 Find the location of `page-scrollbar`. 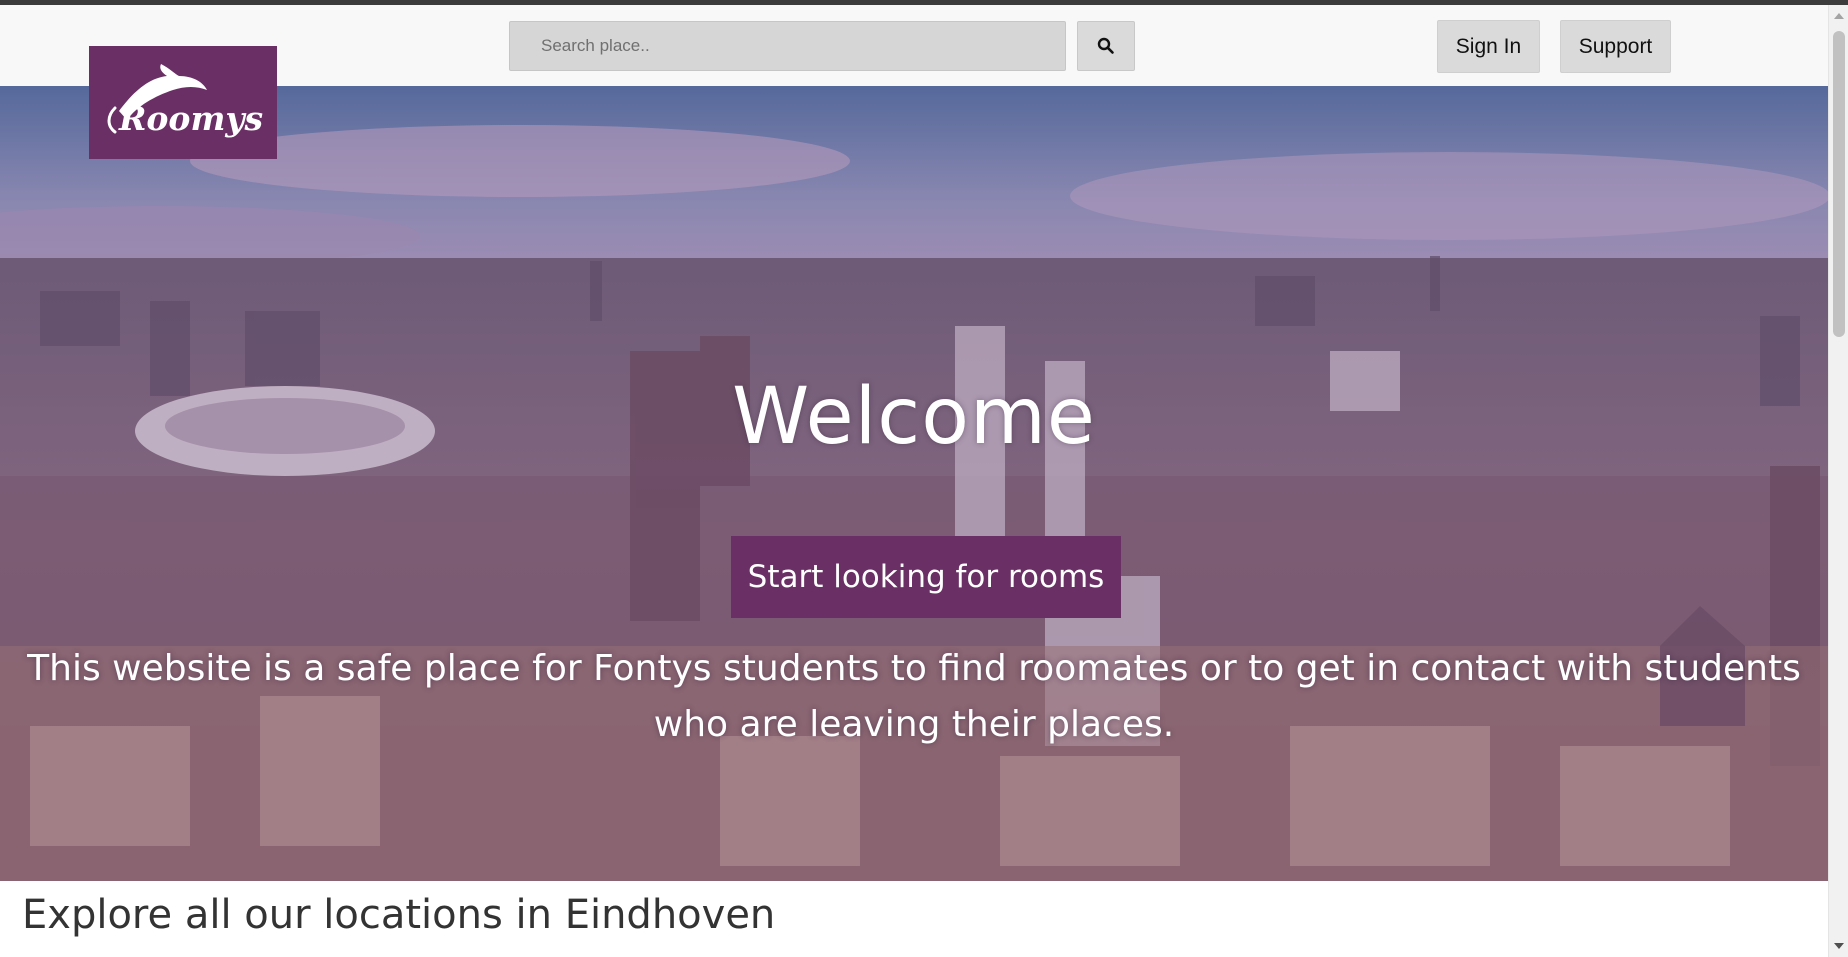

page-scrollbar is located at coordinates (1838, 481).